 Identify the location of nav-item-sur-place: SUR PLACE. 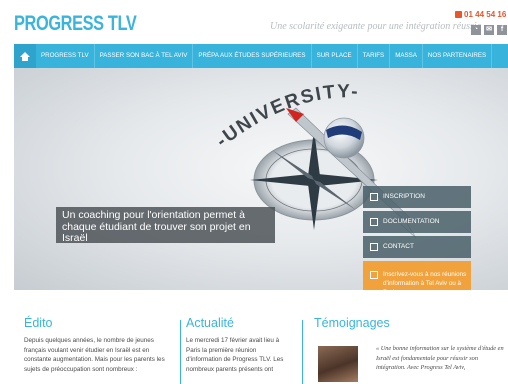
(335, 56).